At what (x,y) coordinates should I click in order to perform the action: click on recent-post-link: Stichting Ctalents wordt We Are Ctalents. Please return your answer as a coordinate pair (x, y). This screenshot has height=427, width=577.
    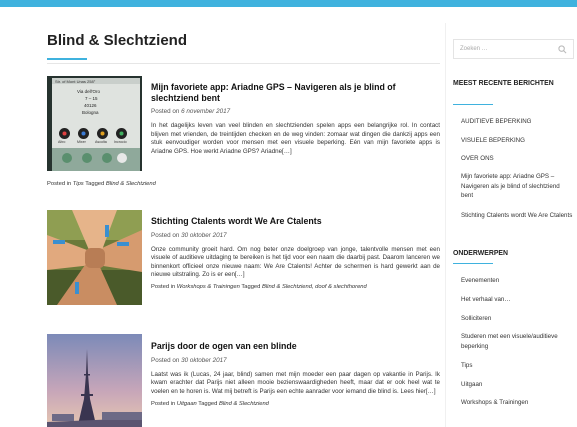
    Looking at the image, I should click on (517, 216).